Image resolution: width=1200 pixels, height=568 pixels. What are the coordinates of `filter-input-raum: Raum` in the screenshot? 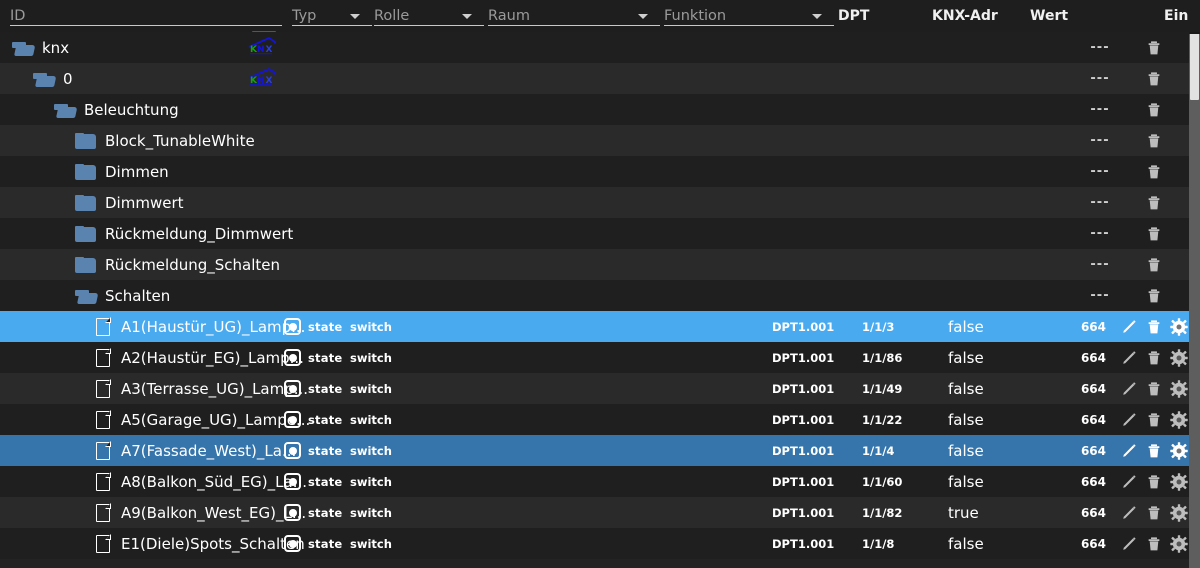 It's located at (509, 16).